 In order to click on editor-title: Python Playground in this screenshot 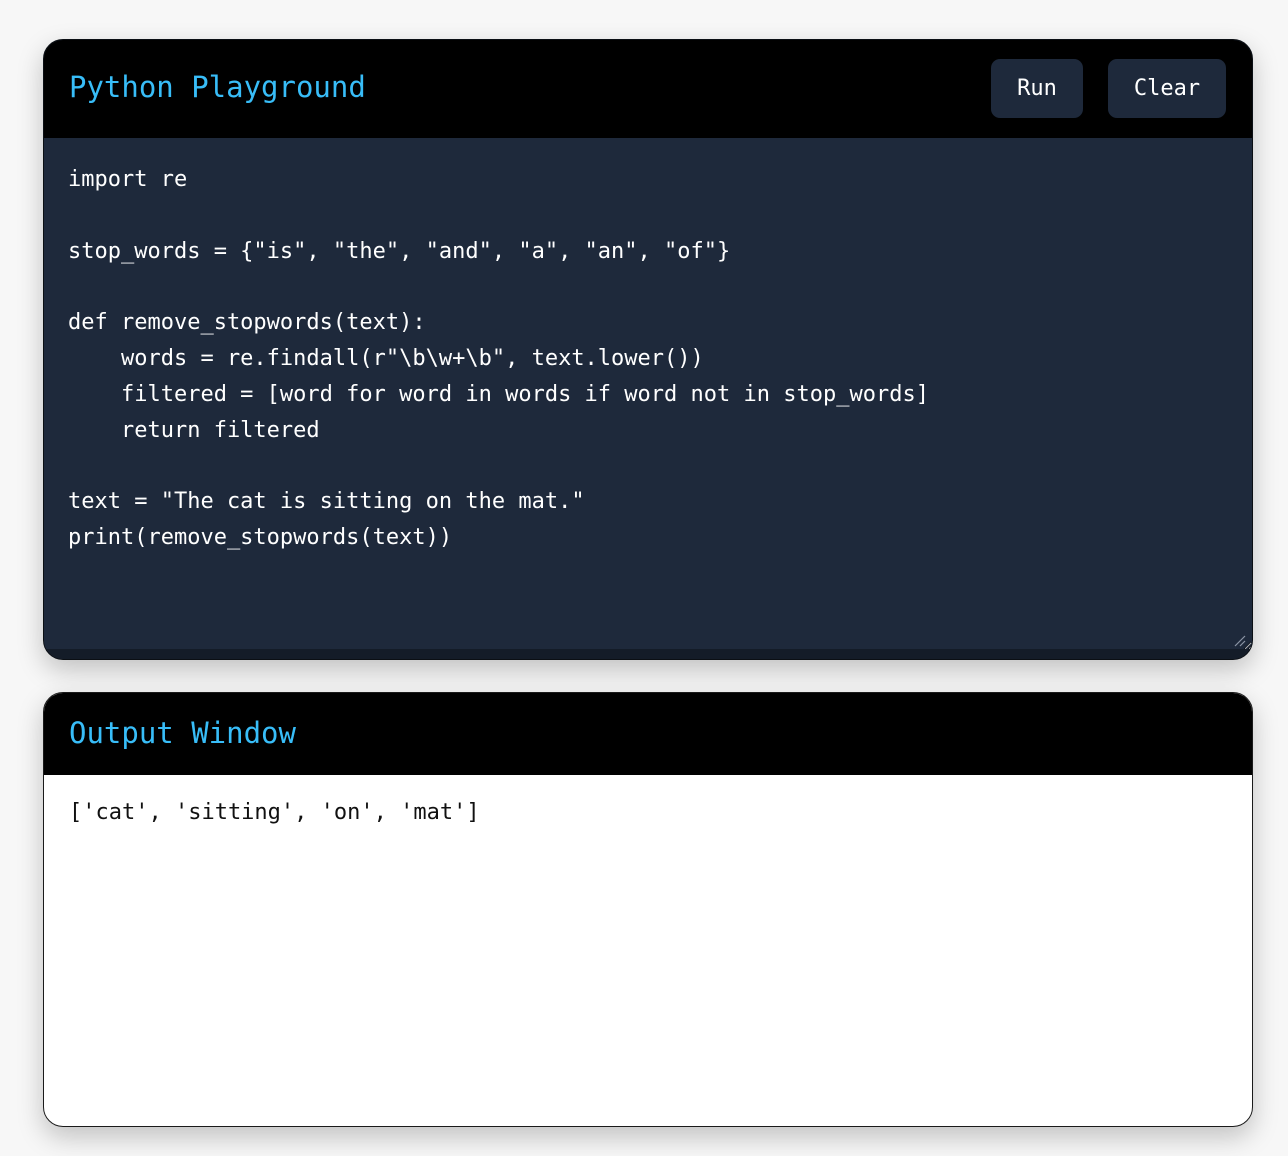, I will do `click(217, 87)`.